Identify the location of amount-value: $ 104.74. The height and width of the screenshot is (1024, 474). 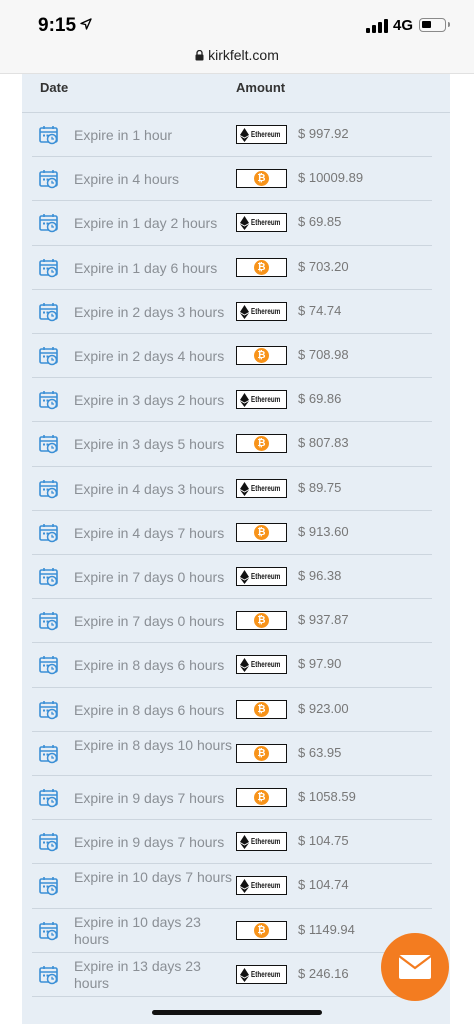
(323, 885).